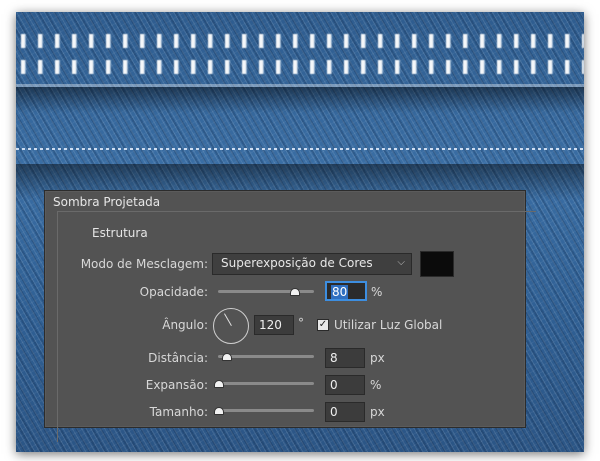  Describe the element at coordinates (185, 325) in the screenshot. I see `angle-label: Ângulo:` at that location.